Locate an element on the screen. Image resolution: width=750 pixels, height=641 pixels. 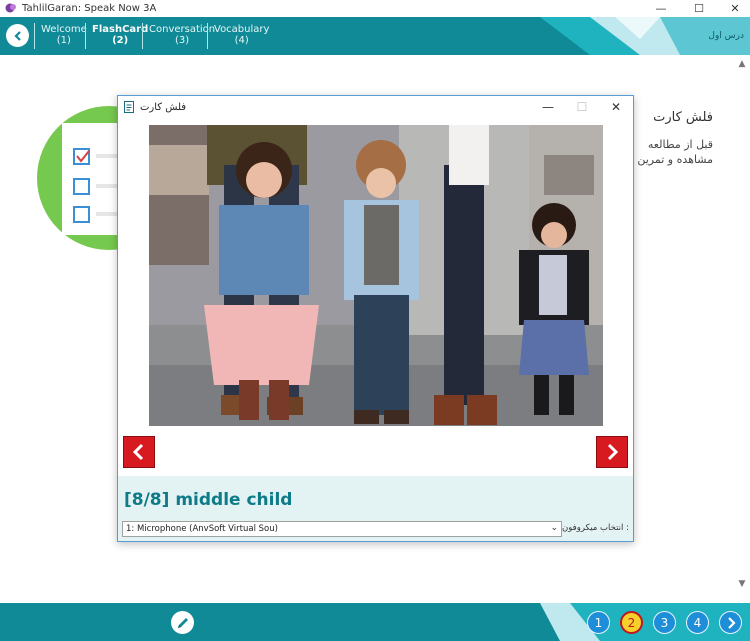
microphone-select-value: 1: Microphone (AnvSoft Virtual Sou) is located at coordinates (202, 529).